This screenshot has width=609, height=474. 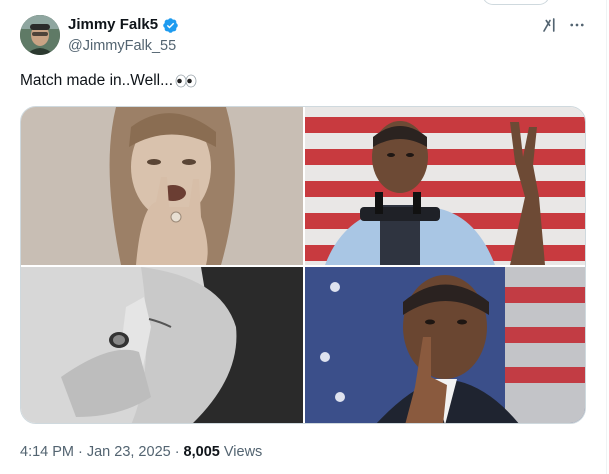 I want to click on avatar-image, so click(x=40, y=35).